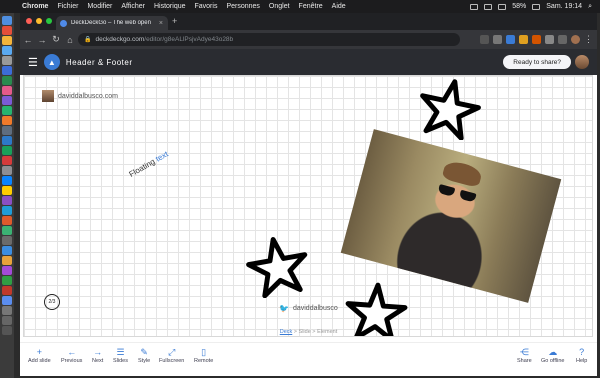 This screenshot has width=600, height=378. I want to click on home-button: ⌂, so click(70, 40).